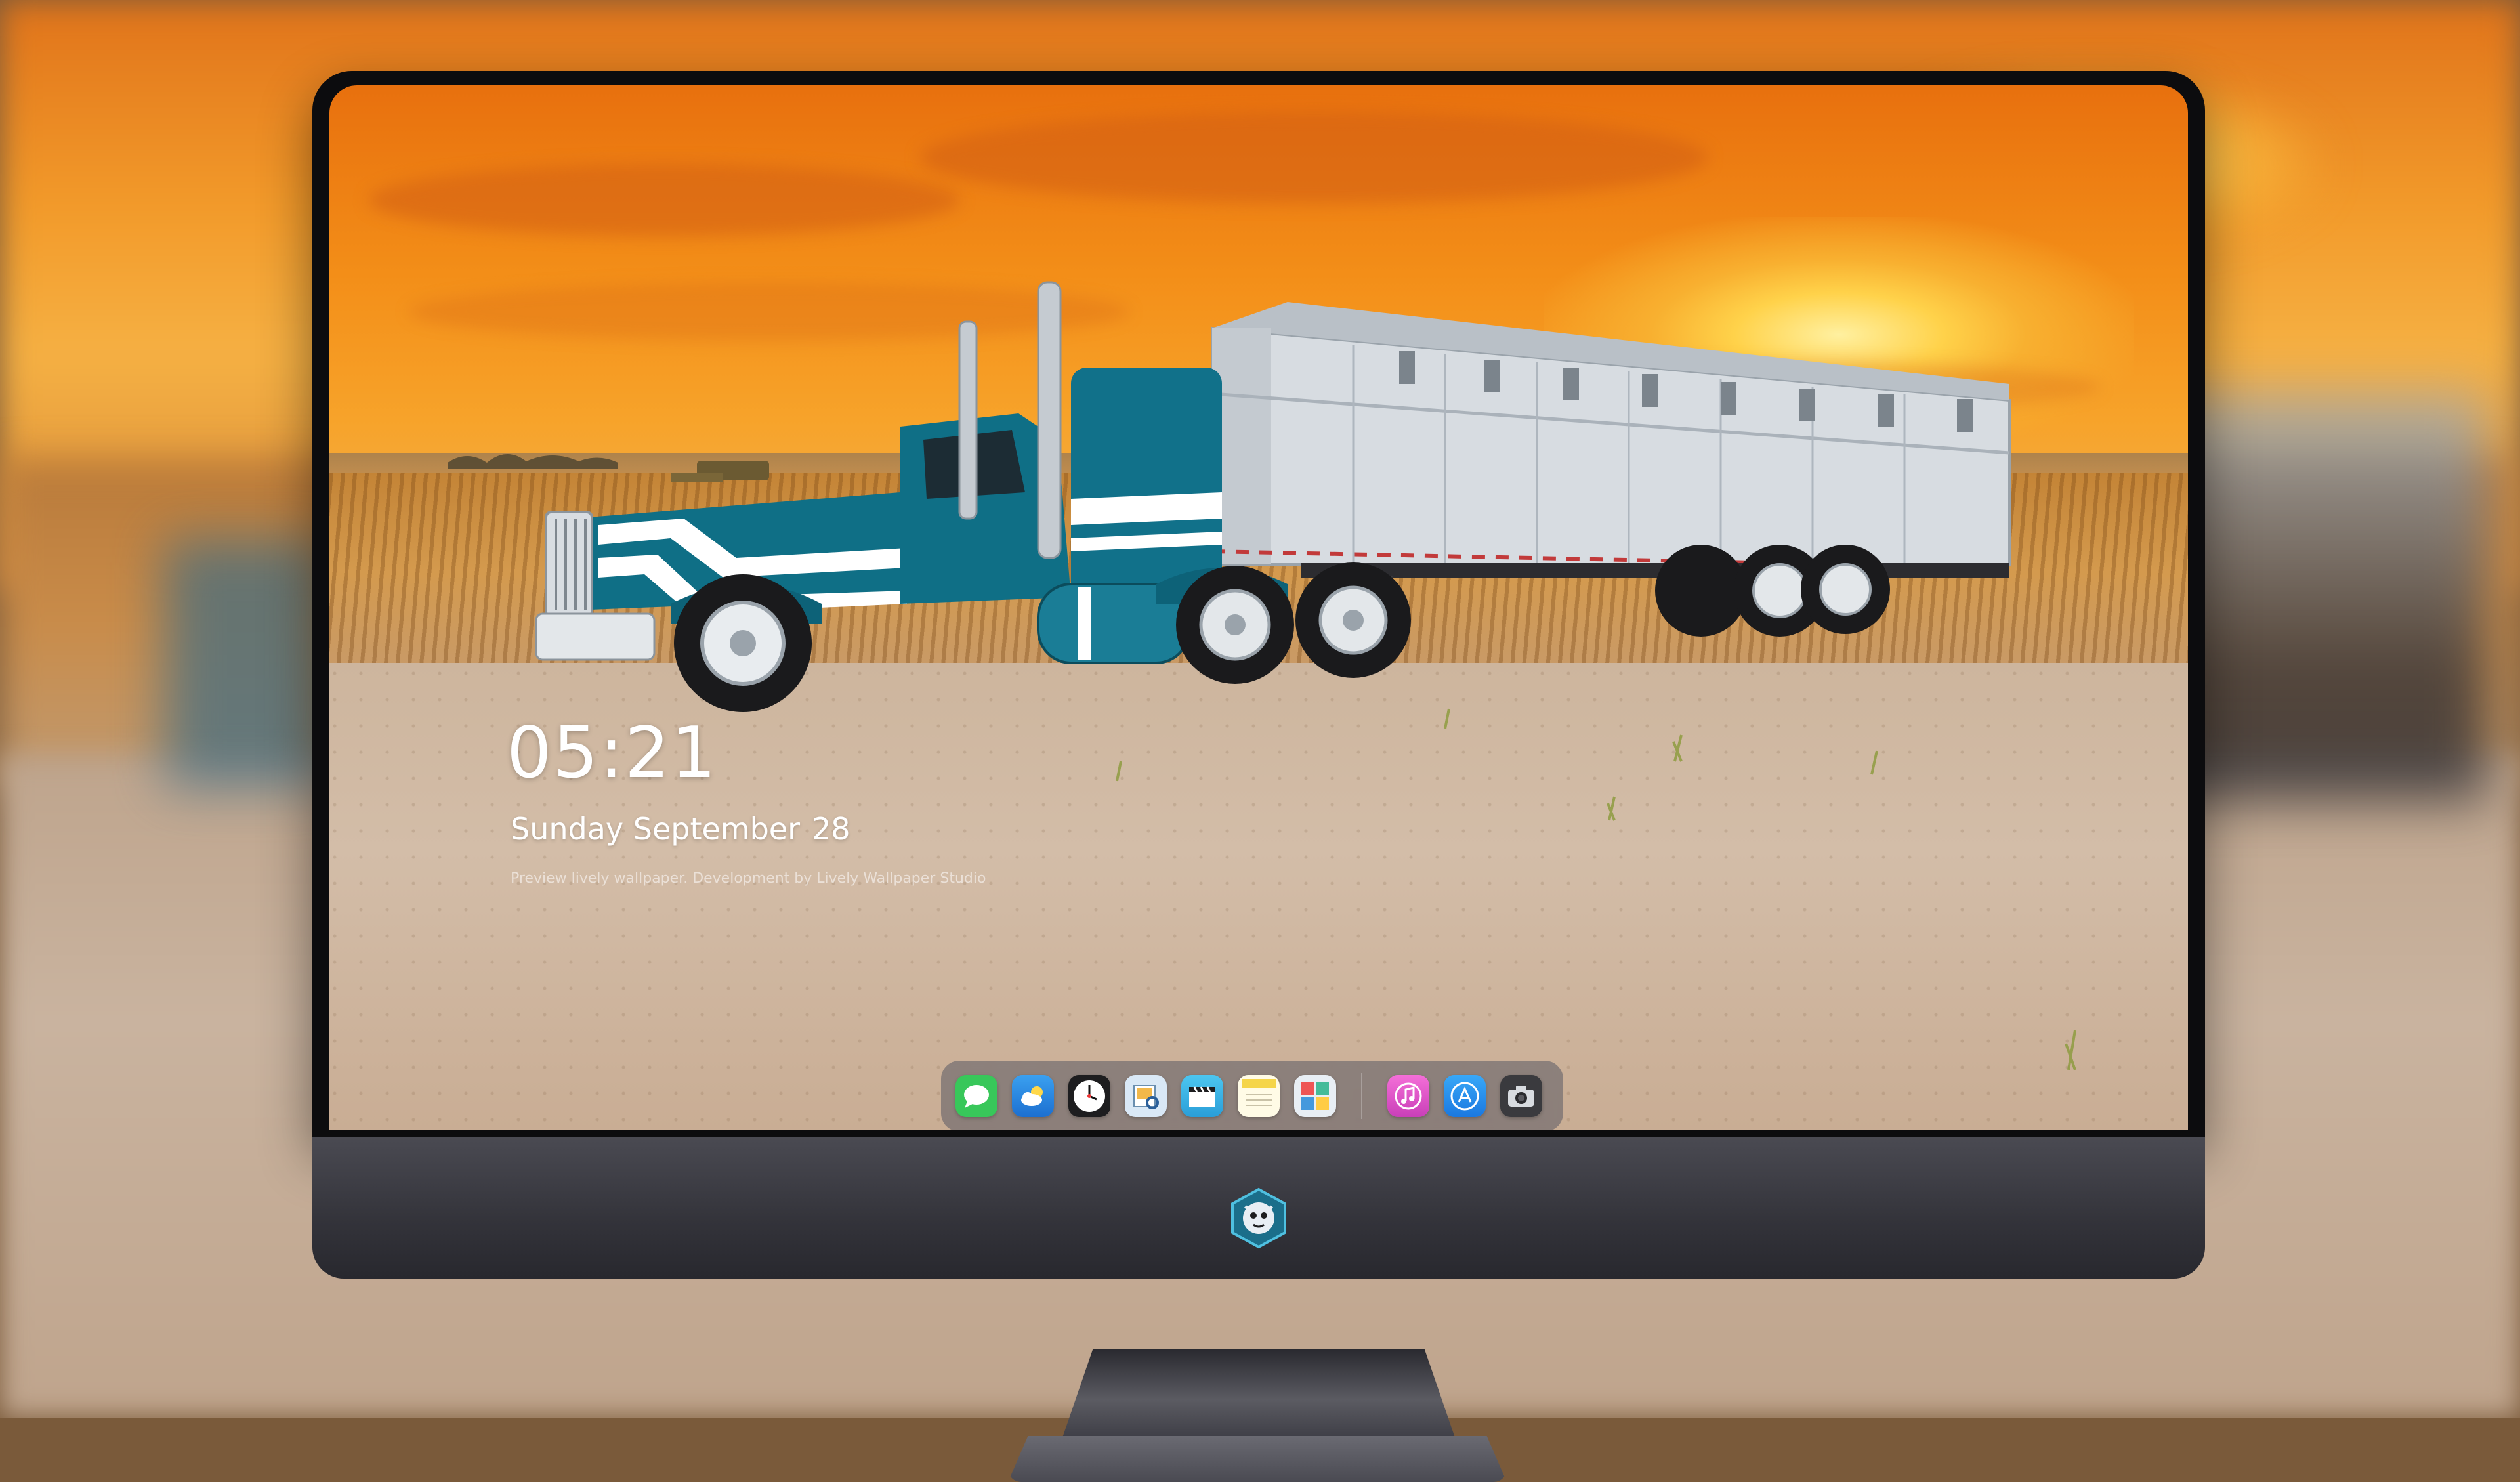 This screenshot has width=2520, height=1482. I want to click on message-icon, so click(976, 1096).